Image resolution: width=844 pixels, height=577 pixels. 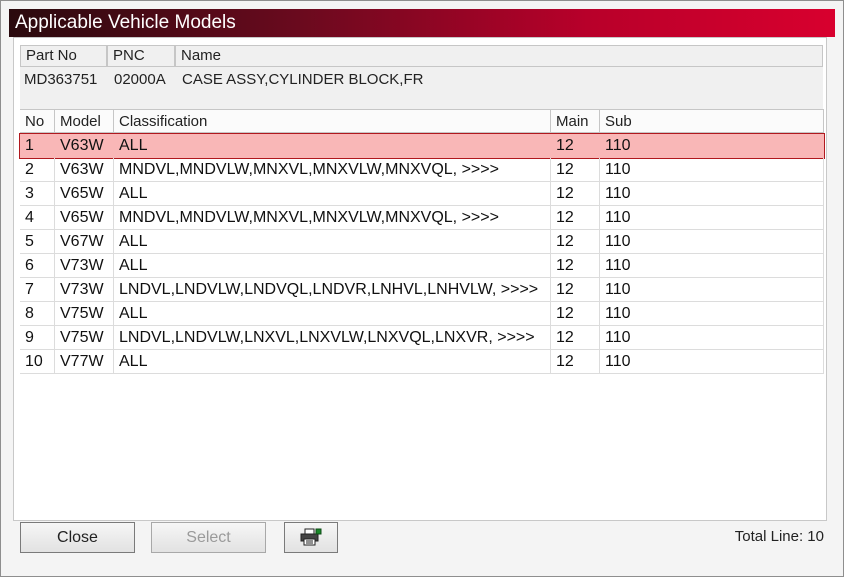 I want to click on table-row: 6 V73W ALL 12 110, so click(x=422, y=266).